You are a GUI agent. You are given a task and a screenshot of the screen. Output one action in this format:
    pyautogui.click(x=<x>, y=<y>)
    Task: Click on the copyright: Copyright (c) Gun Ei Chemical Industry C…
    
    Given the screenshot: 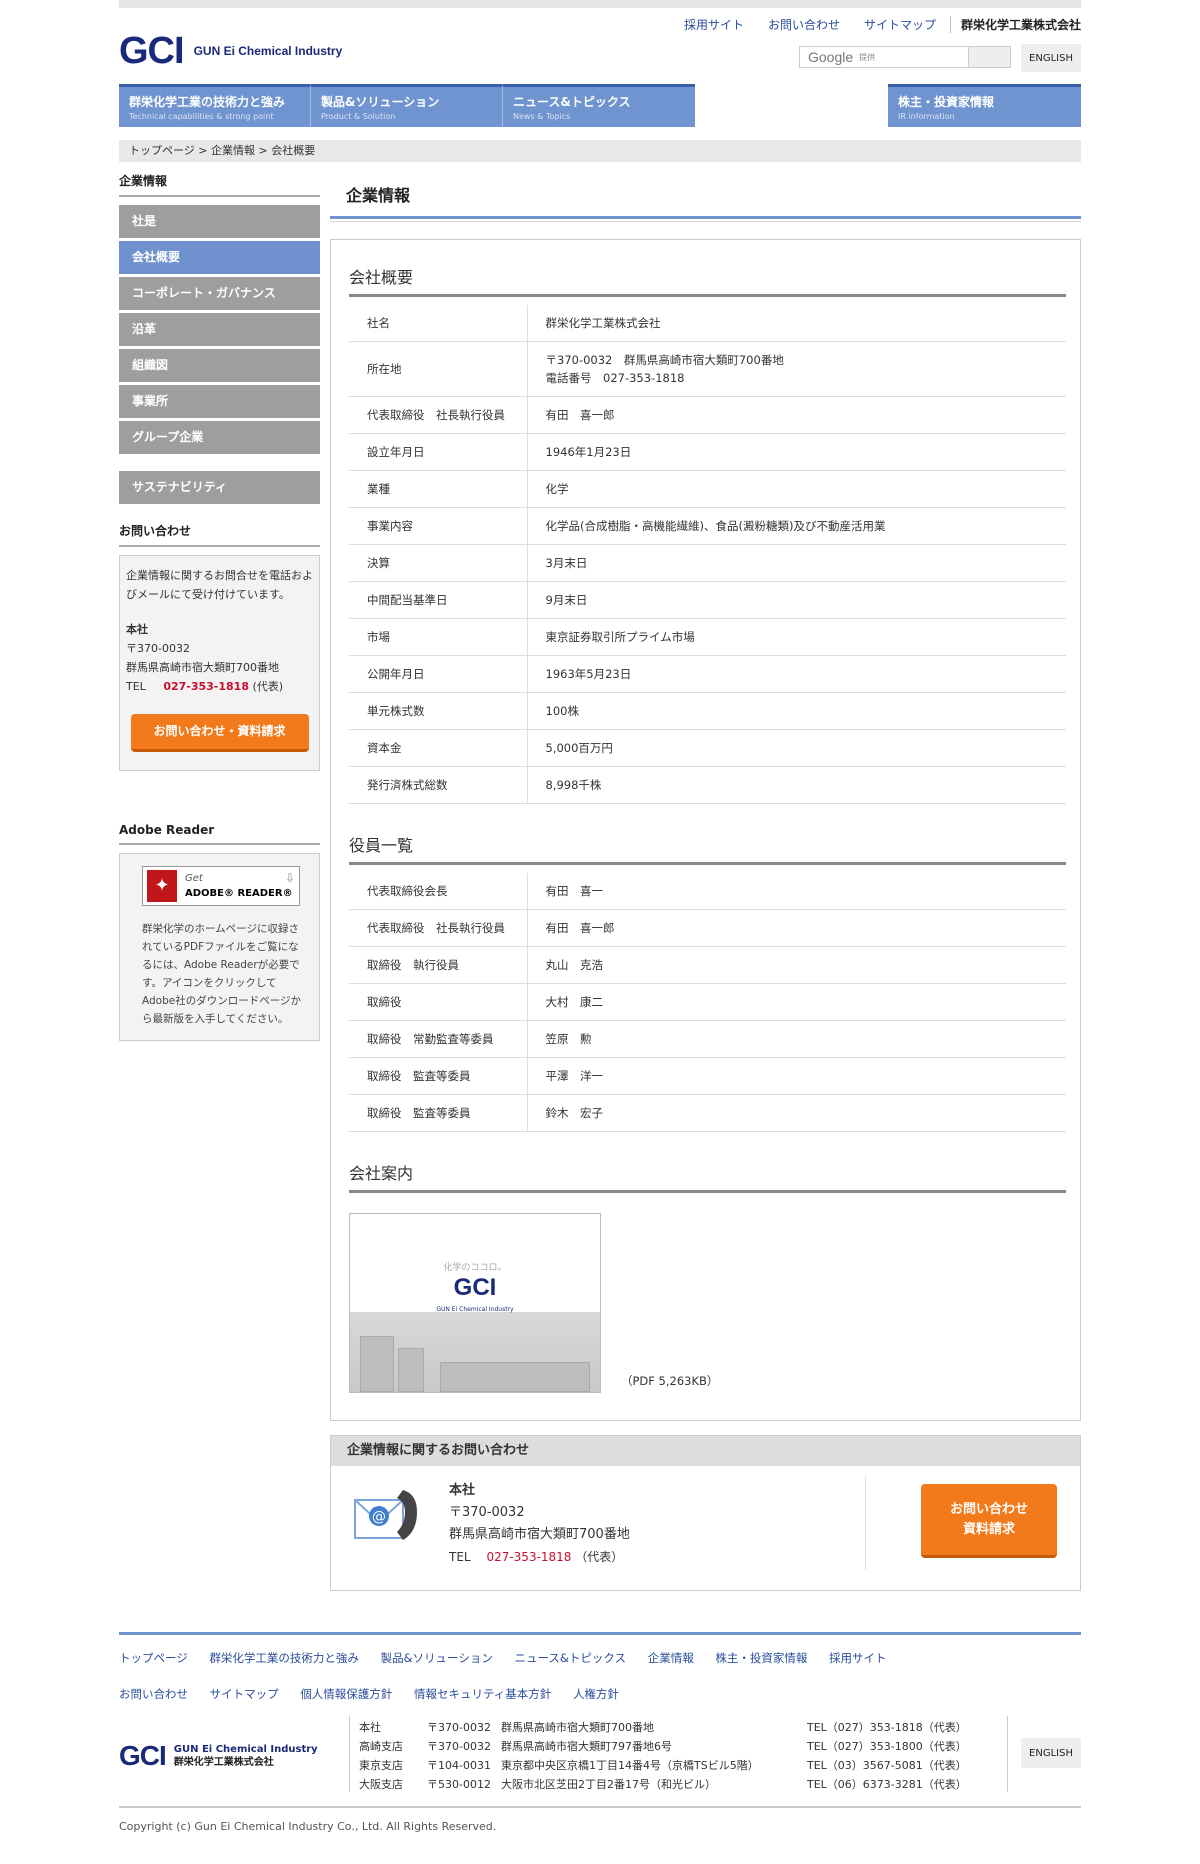 What is the action you would take?
    pyautogui.click(x=308, y=1826)
    